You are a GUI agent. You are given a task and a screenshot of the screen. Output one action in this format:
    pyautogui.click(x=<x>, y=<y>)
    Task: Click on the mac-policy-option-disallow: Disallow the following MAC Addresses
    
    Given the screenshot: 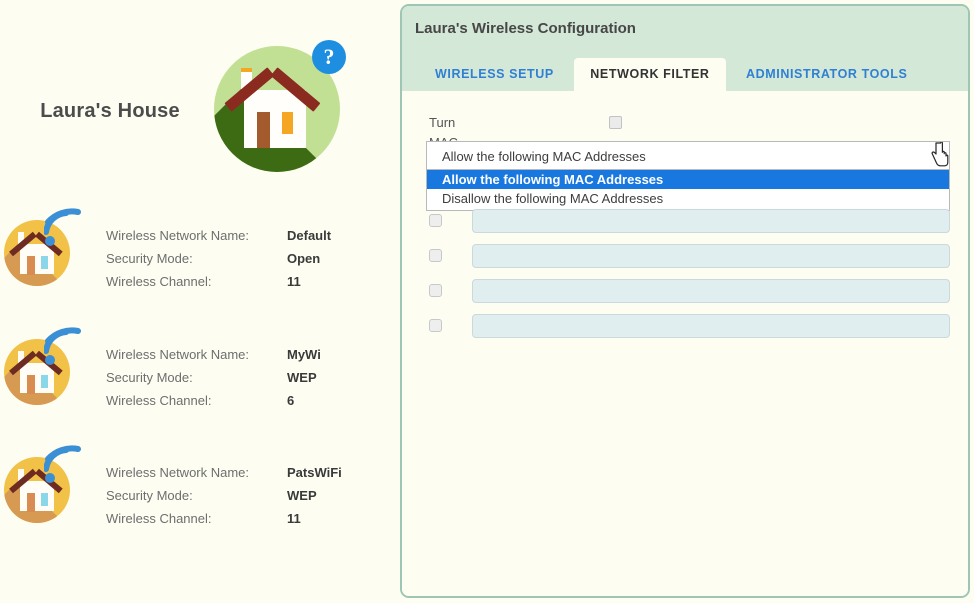 What is the action you would take?
    pyautogui.click(x=688, y=198)
    